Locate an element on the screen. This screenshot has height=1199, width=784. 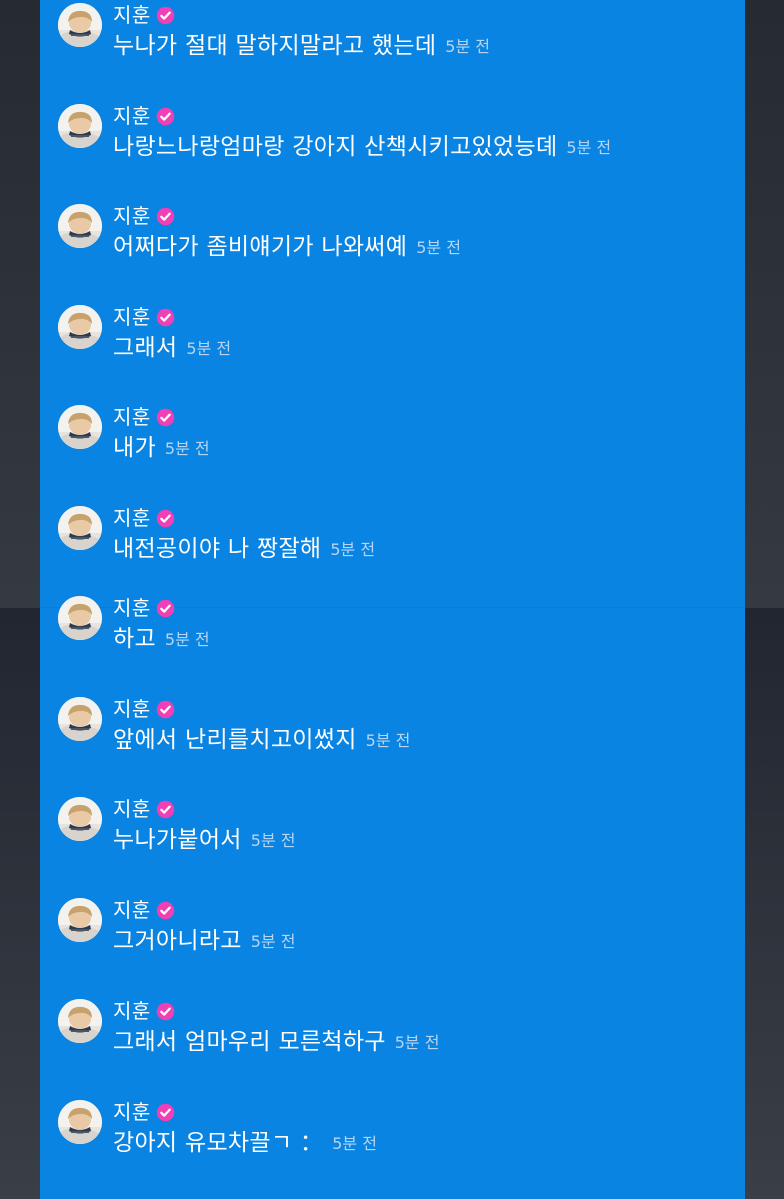
comment-item: 지훈 그래서 엄마우리 모른척하구 5분 전 is located at coordinates (392, 1029).